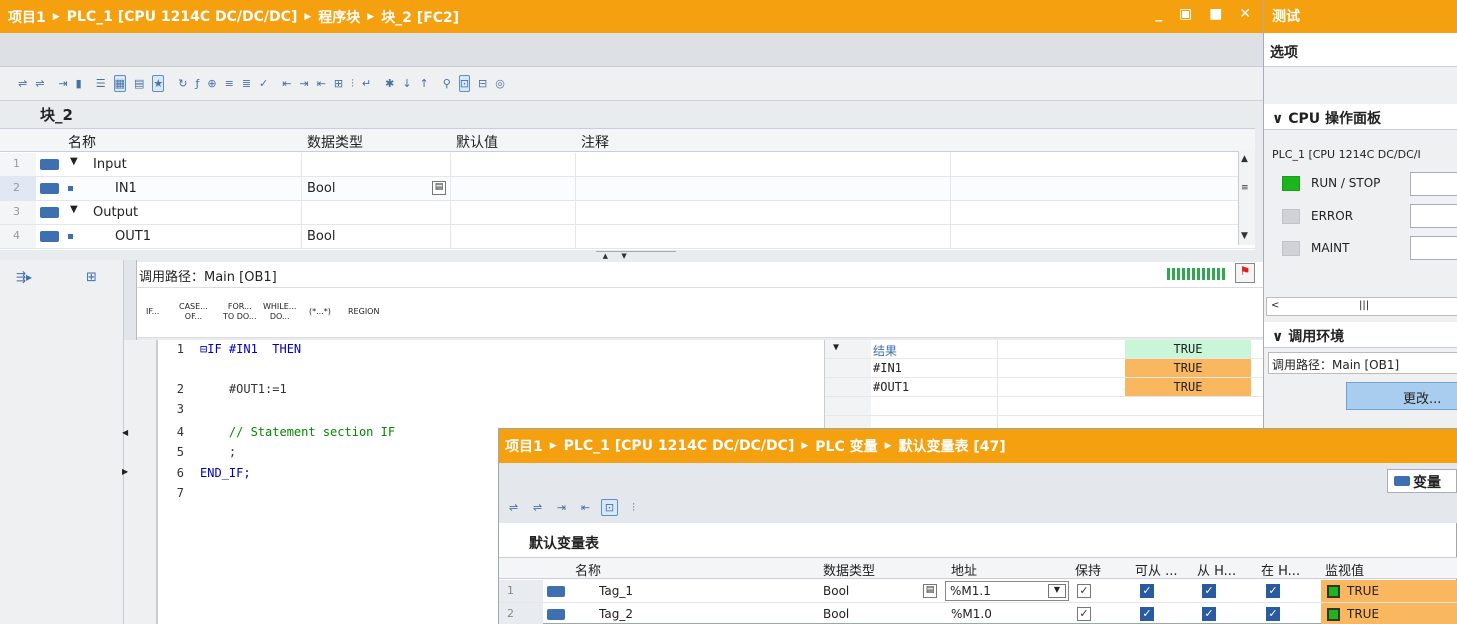 Image resolution: width=1457 pixels, height=624 pixels. Describe the element at coordinates (24, 277) in the screenshot. I see `overview-icon: ⇶▸` at that location.